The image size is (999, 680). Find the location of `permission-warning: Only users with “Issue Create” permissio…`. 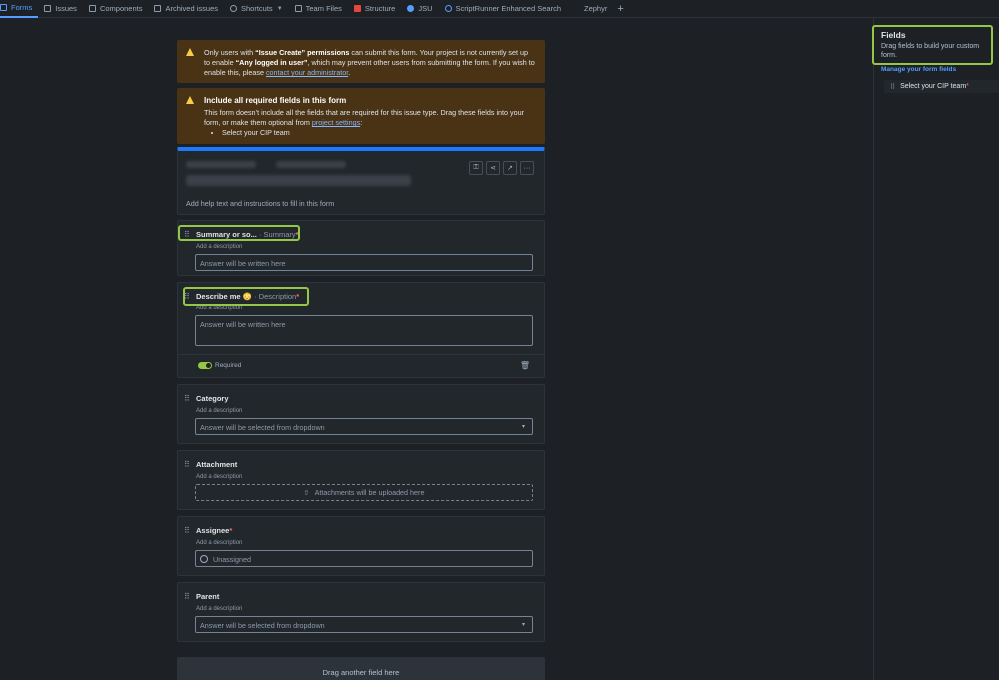

permission-warning: Only users with “Issue Create” permissio… is located at coordinates (361, 61).